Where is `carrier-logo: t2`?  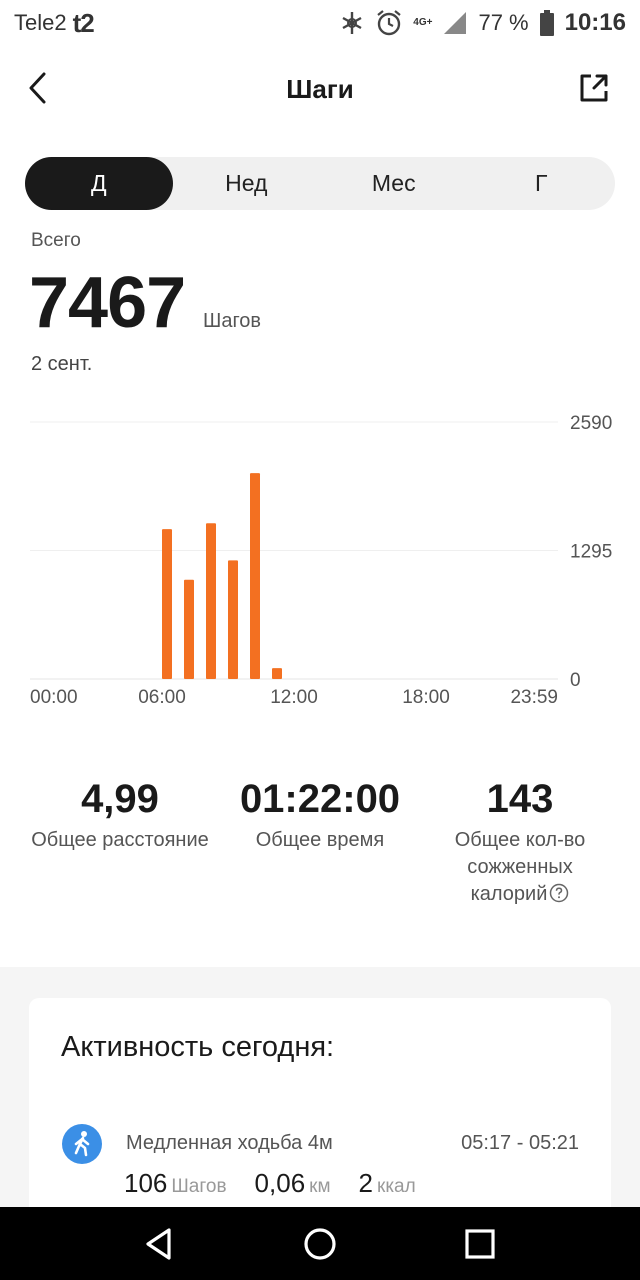 carrier-logo: t2 is located at coordinates (83, 22).